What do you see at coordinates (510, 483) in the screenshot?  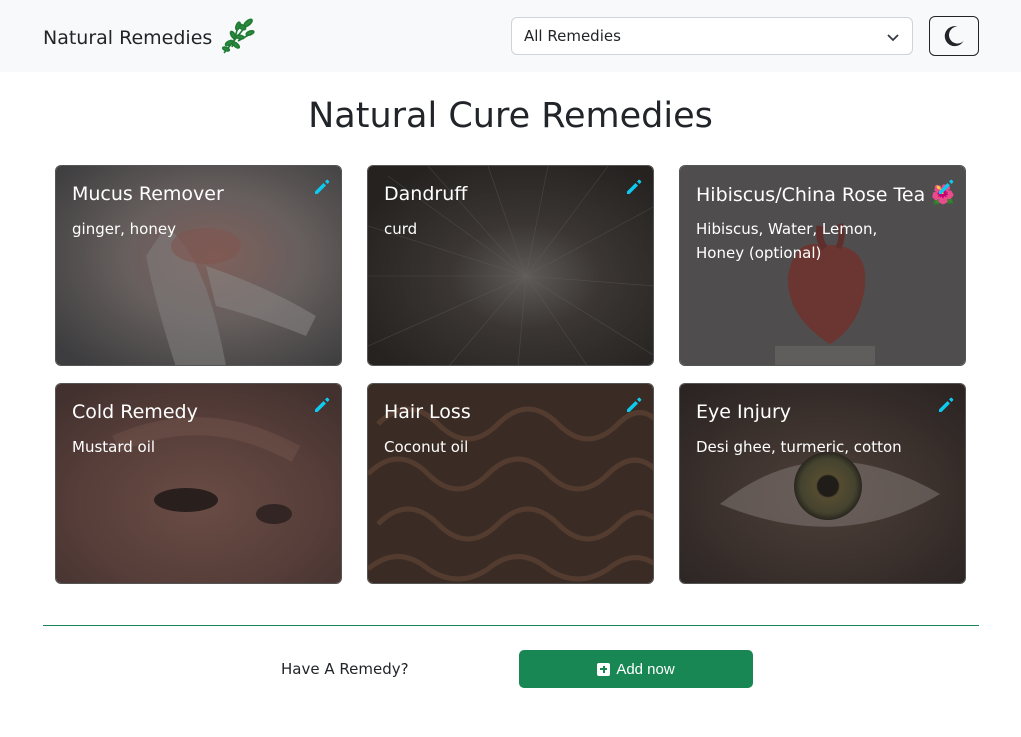 I see `remedy-card: Hair Loss Coconut oil` at bounding box center [510, 483].